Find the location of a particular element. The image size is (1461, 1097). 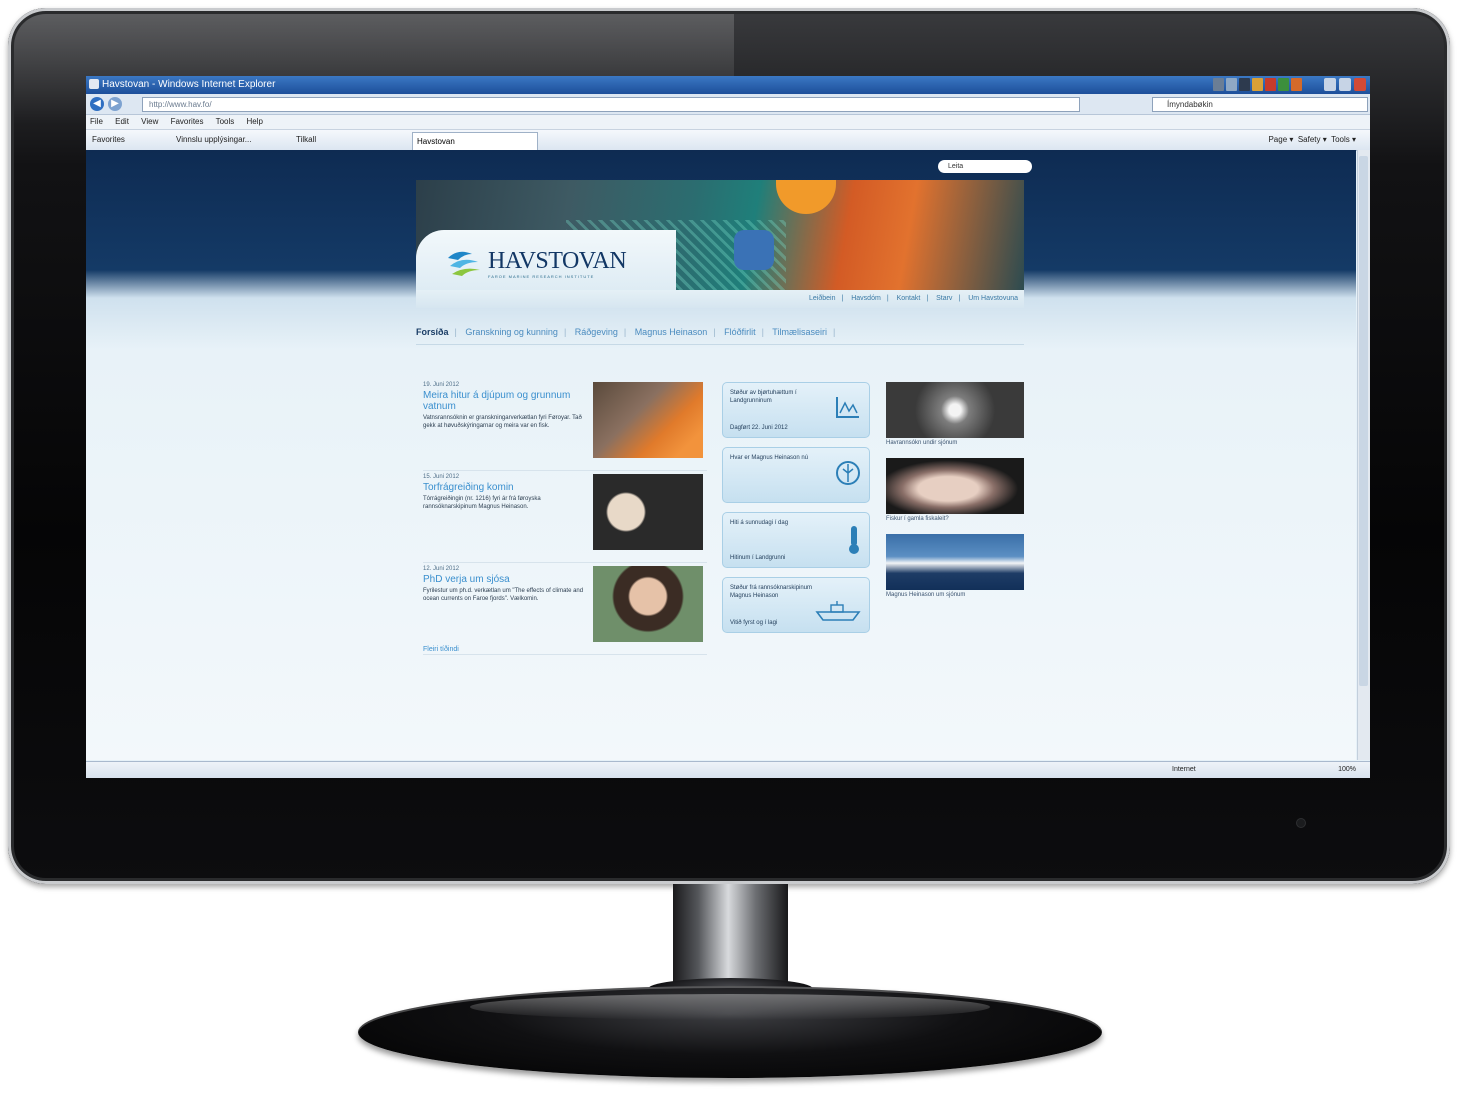

news-headline: PhD verja um sjósa is located at coordinates (504, 579).